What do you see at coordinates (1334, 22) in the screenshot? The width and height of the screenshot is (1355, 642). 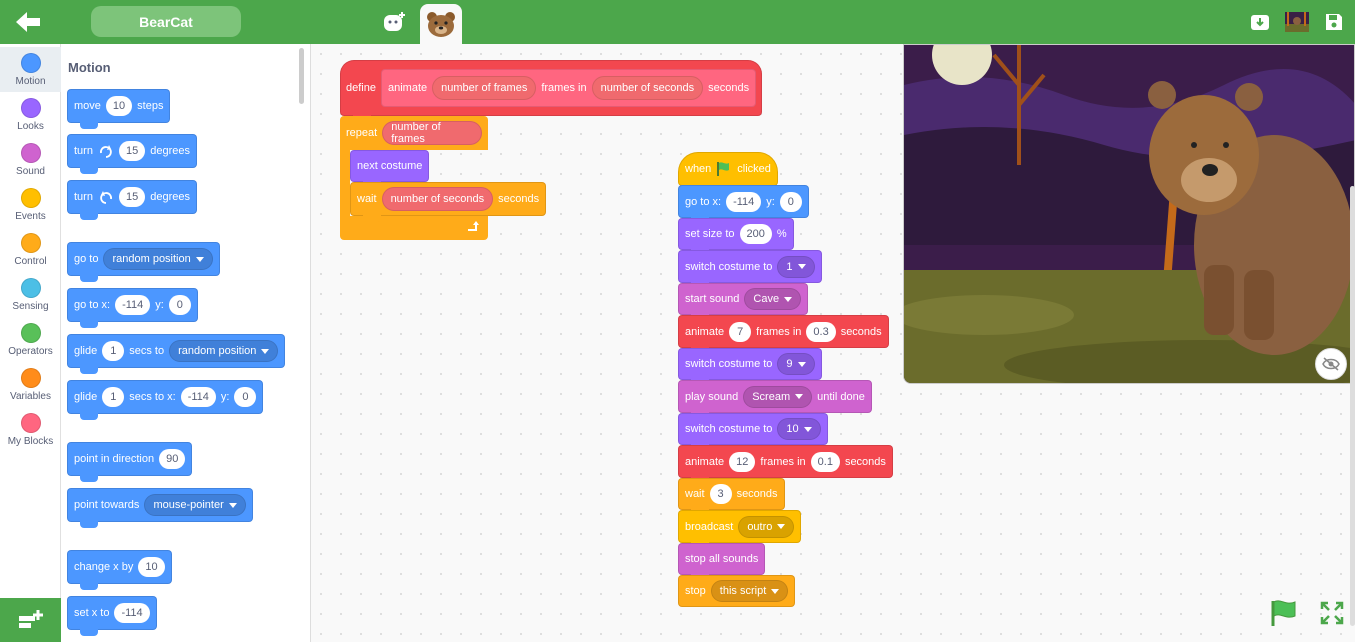 I see `save-icon` at bounding box center [1334, 22].